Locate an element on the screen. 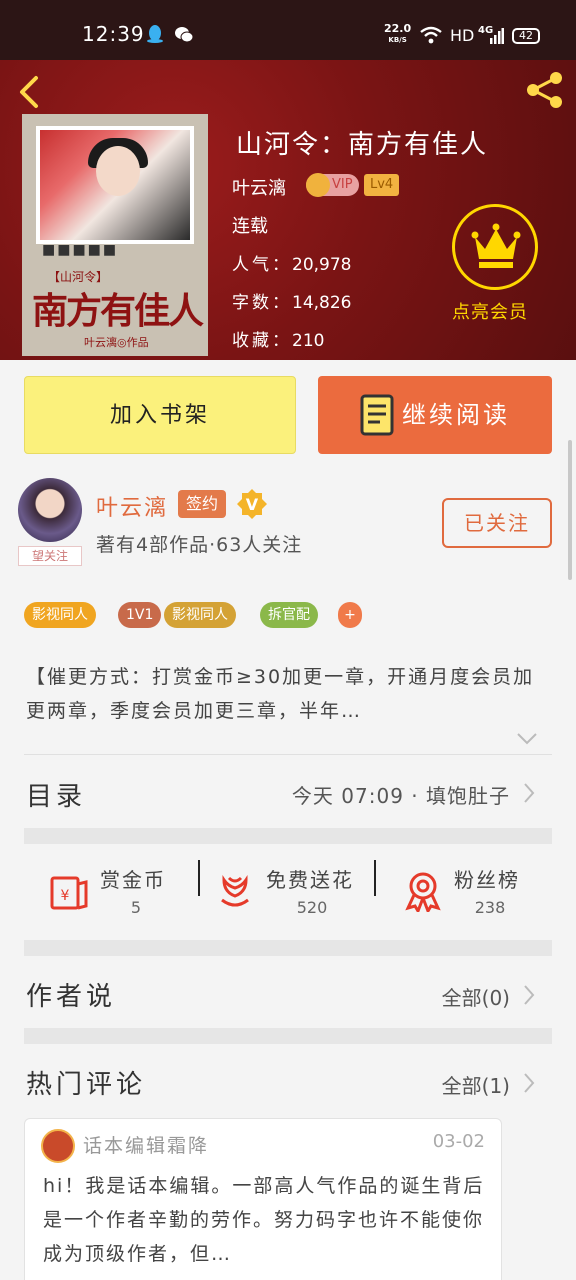 The width and height of the screenshot is (576, 1280). continue-reading-button: 继续阅读 is located at coordinates (435, 415).